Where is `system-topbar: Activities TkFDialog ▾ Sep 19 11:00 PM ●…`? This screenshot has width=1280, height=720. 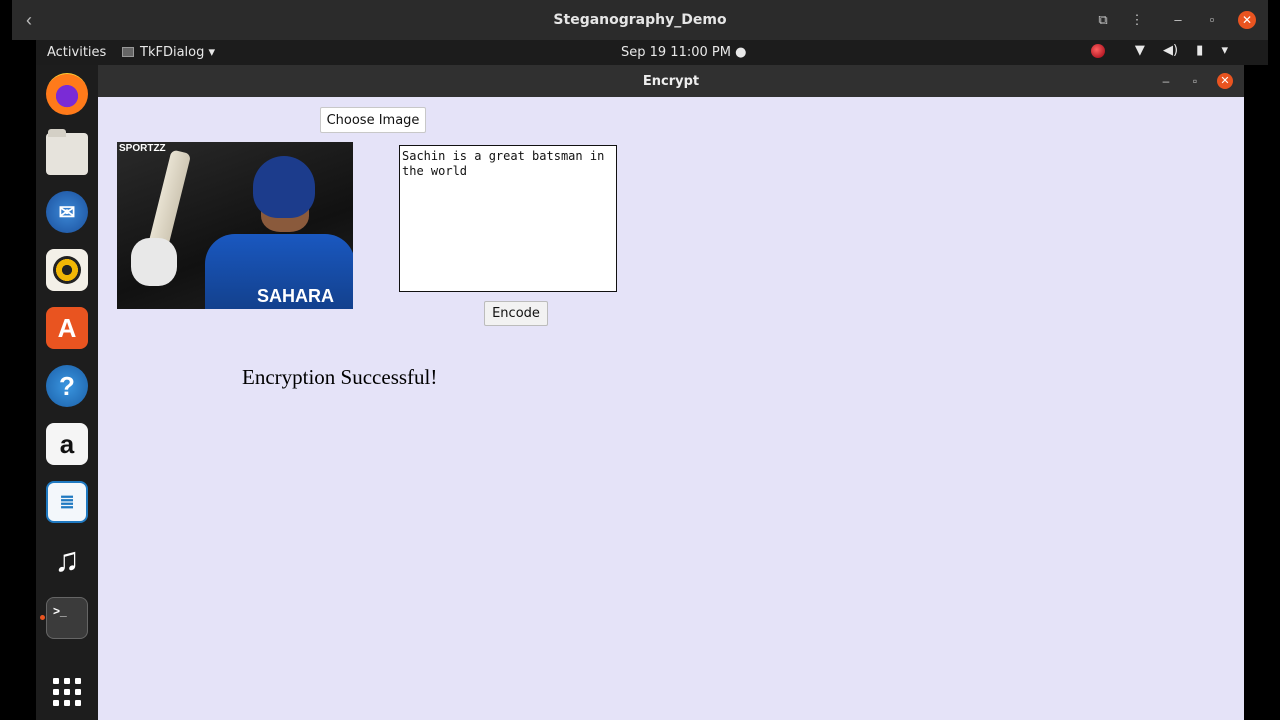
system-topbar: Activities TkFDialog ▾ Sep 19 11:00 PM ●… is located at coordinates (652, 52).